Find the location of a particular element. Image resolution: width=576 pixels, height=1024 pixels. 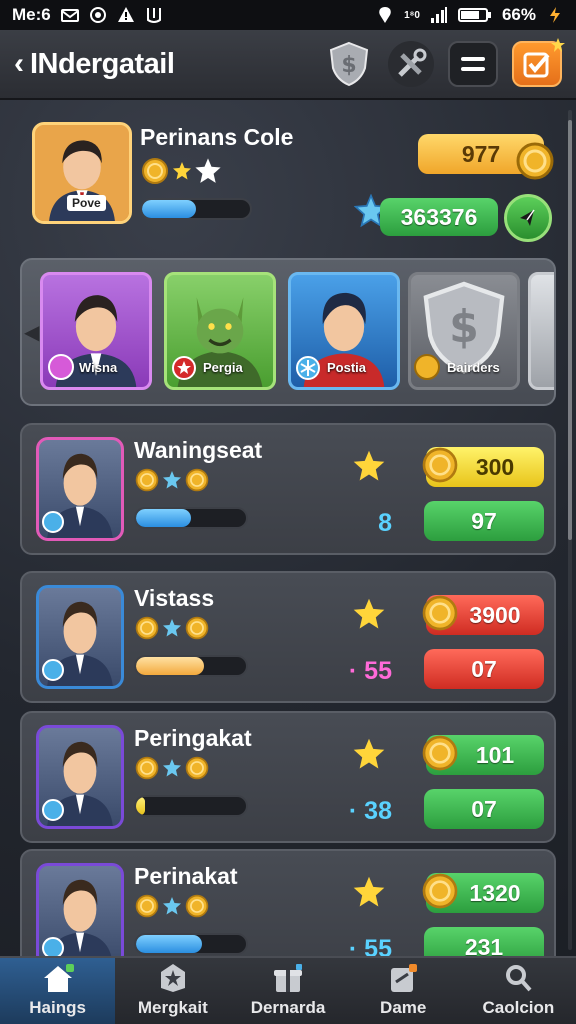

player-top-value: 3900 is located at coordinates (495, 614).